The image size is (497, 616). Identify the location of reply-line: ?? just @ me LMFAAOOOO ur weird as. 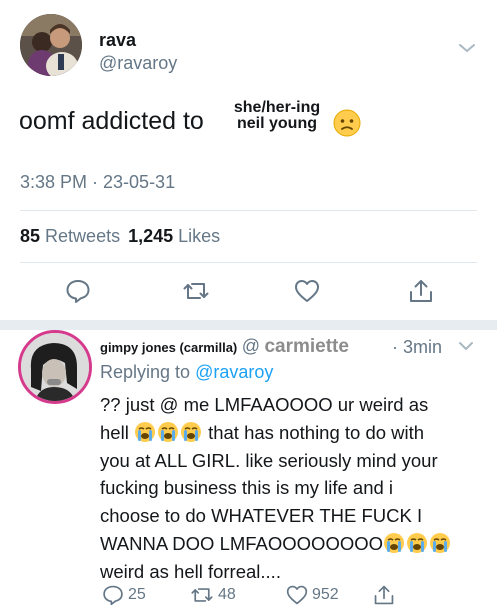
(264, 404).